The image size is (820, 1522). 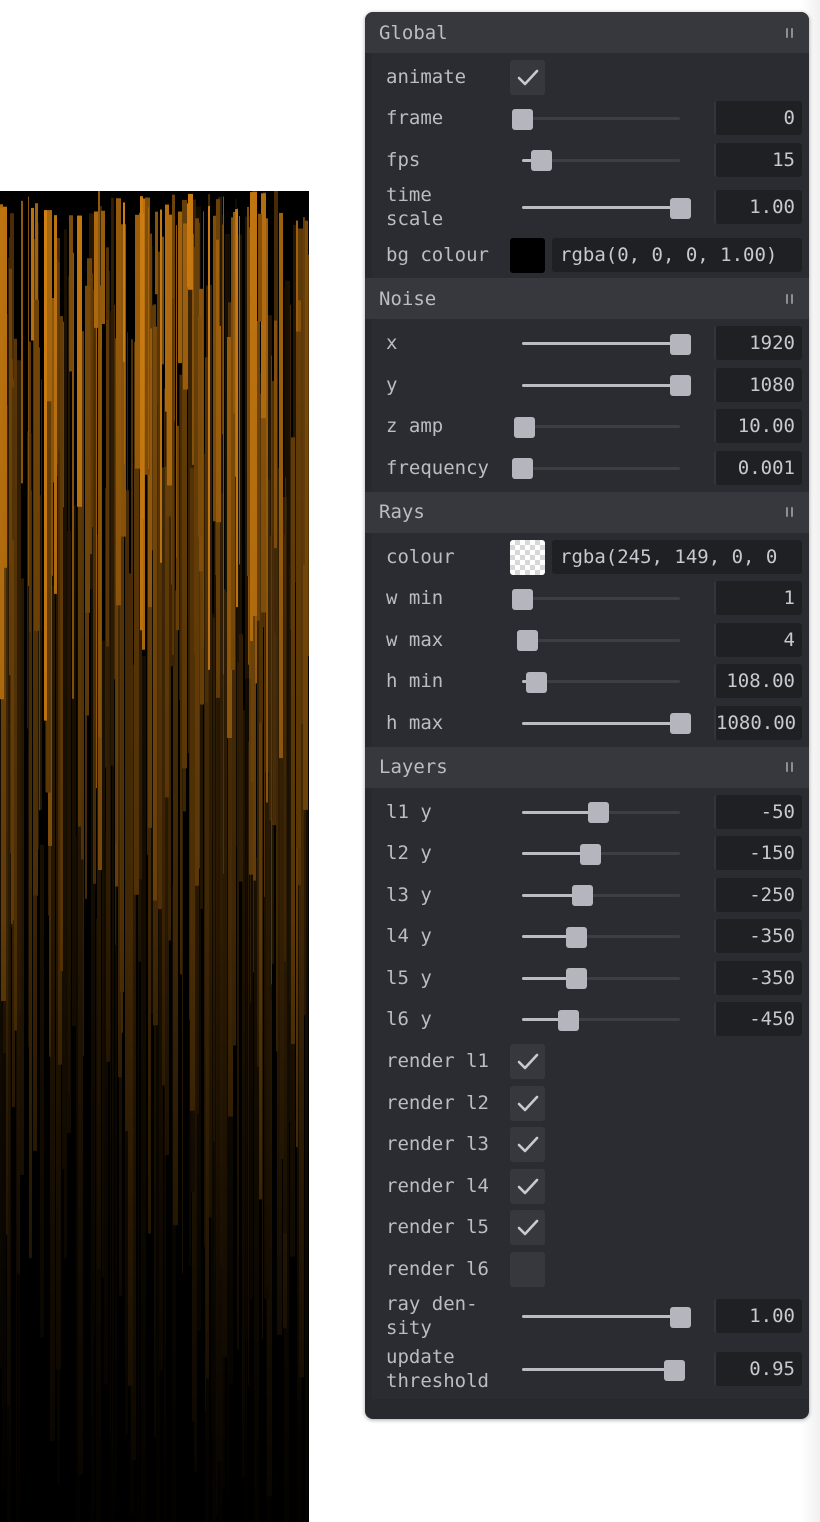 I want to click on w-min-value-input: 1, so click(x=758, y=598).